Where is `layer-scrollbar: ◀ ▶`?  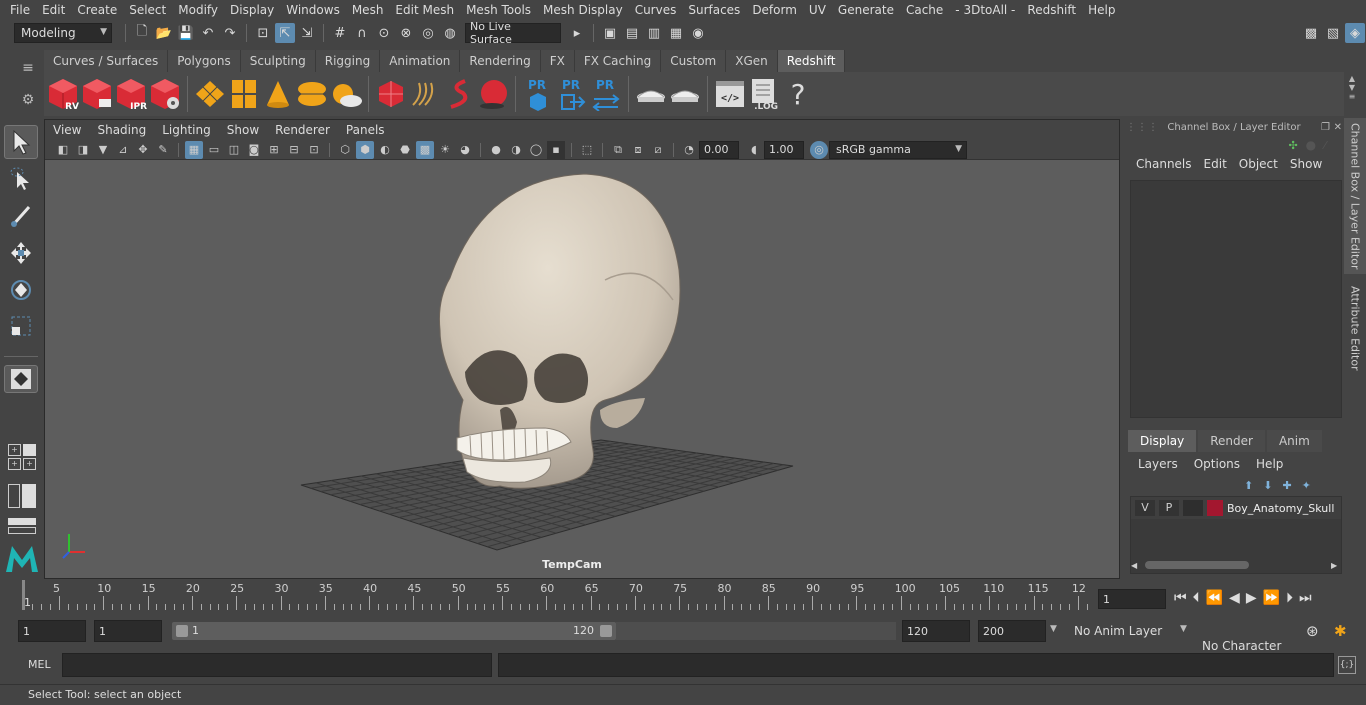
layer-scrollbar: ◀ ▶ is located at coordinates (1236, 565).